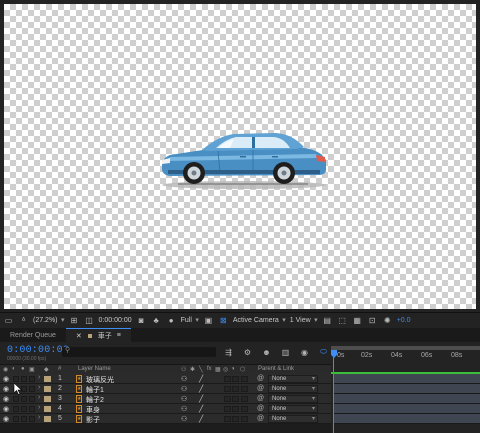 This screenshot has height=433, width=480. What do you see at coordinates (165, 379) in the screenshot?
I see `layer-row: ◉ › 1 ★ 玻璃反光 ⚇ ╱ @ None` at bounding box center [165, 379].